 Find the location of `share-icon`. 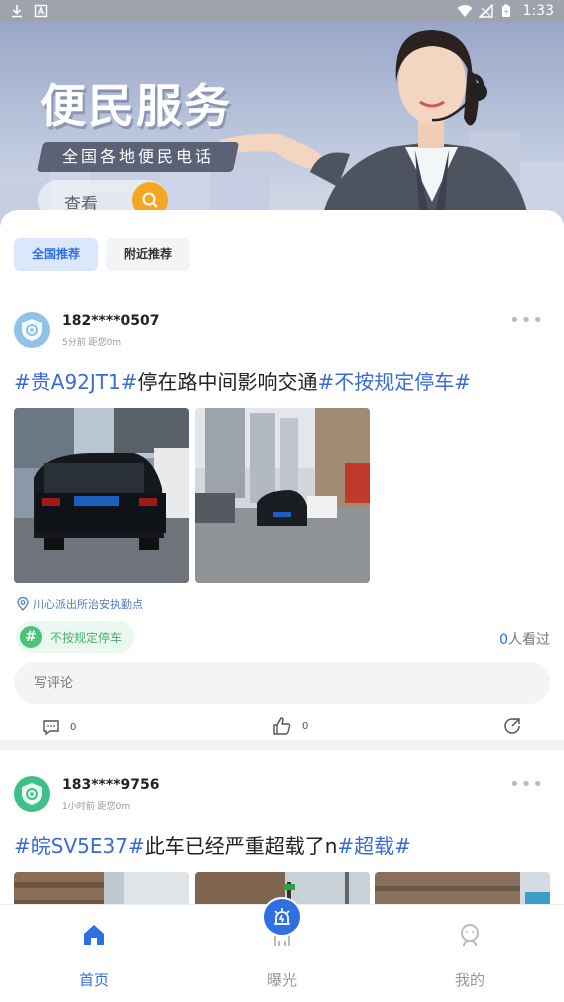

share-icon is located at coordinates (512, 726).